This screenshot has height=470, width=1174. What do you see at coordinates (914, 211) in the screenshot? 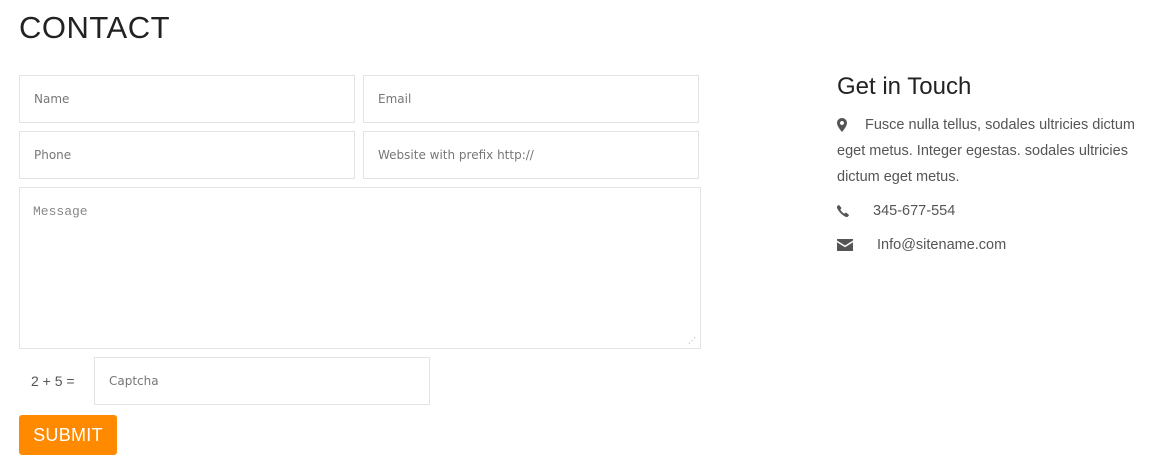
I see `phone-number: 345-677-554` at bounding box center [914, 211].